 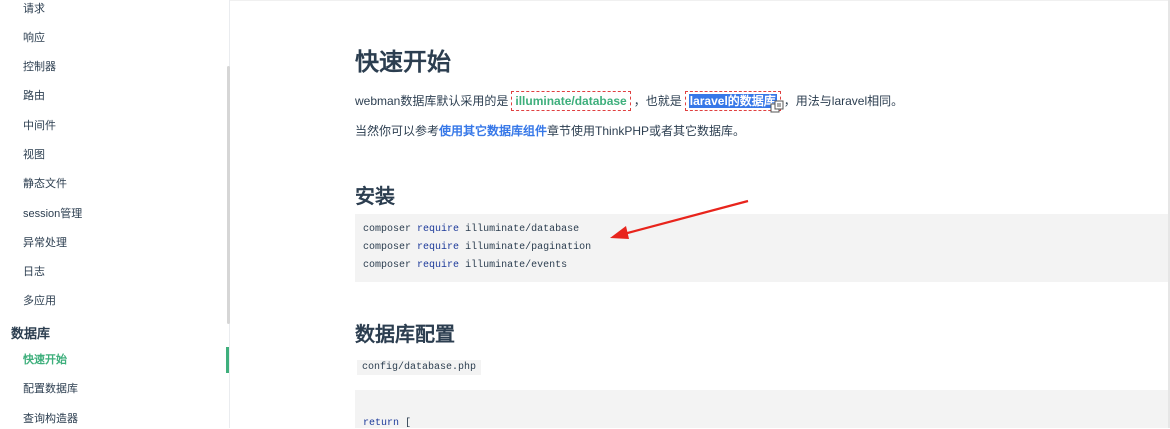 I want to click on page-title: 快速开始, so click(x=403, y=62).